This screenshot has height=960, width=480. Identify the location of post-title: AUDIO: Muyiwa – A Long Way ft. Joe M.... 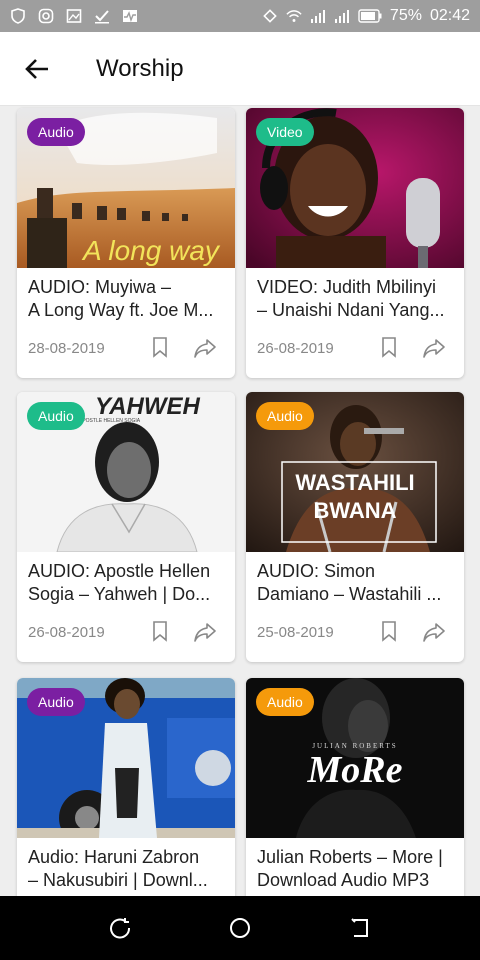
(128, 299).